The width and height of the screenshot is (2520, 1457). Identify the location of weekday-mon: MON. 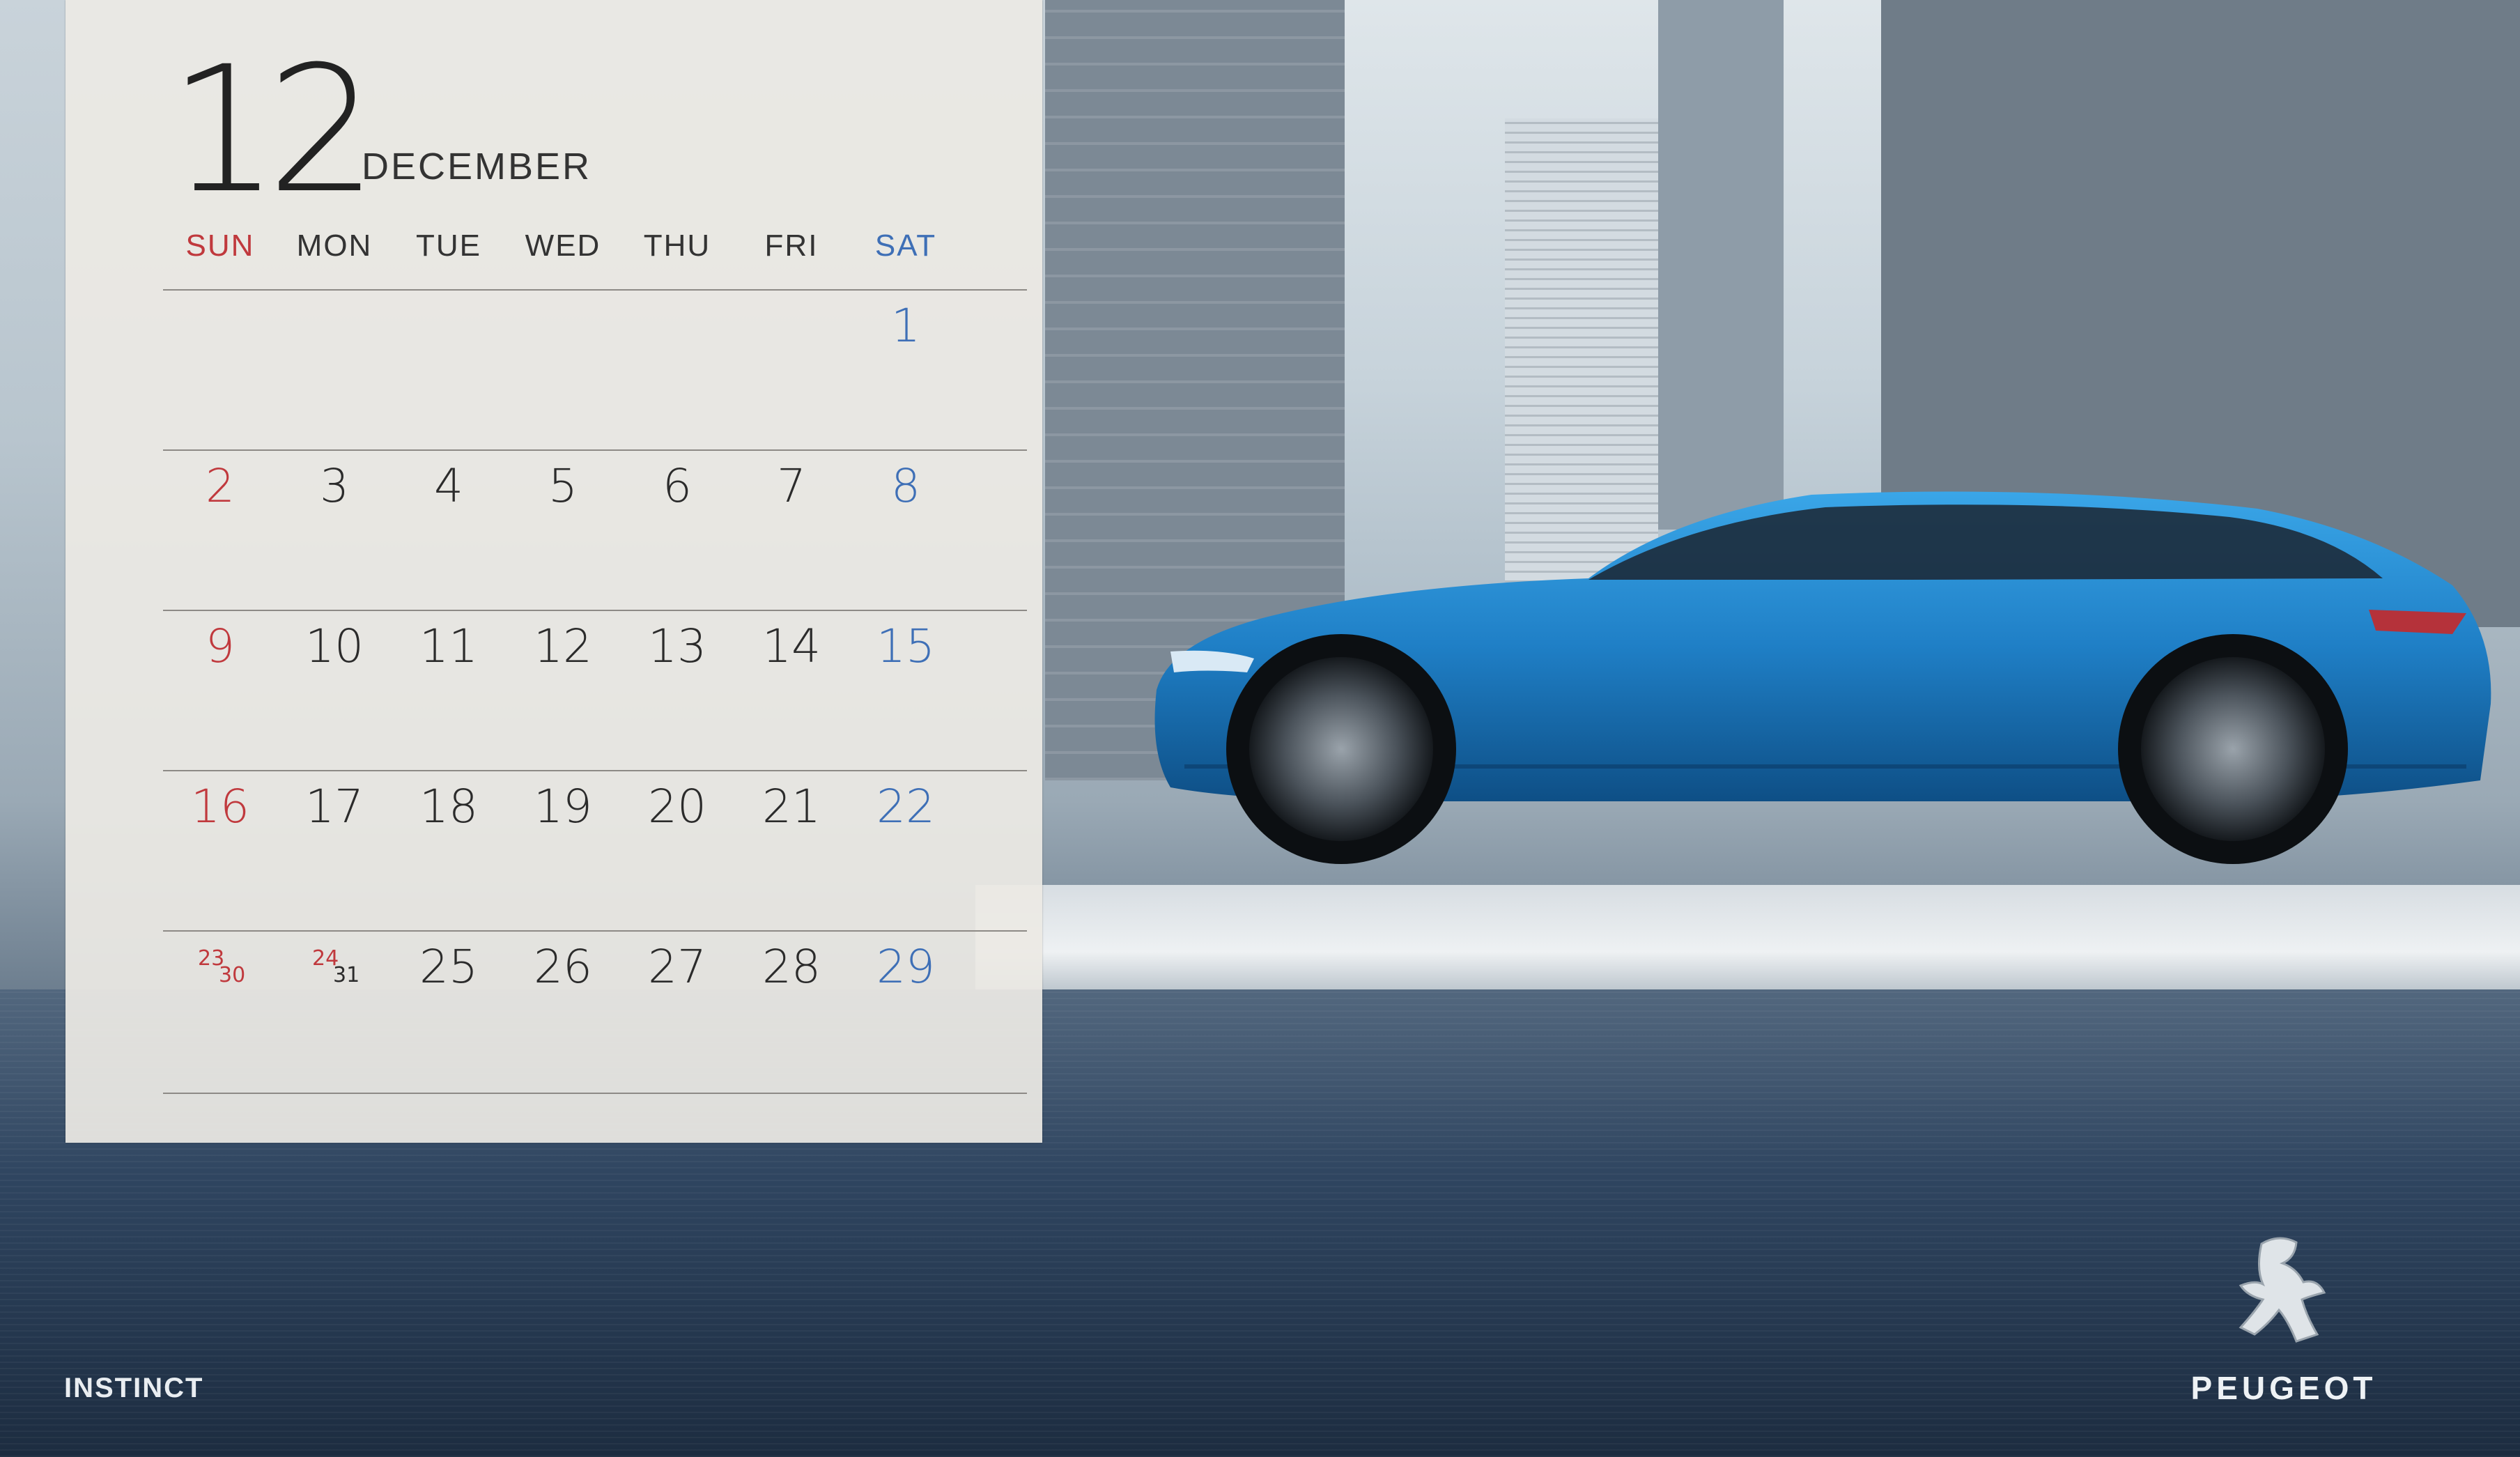
(334, 246).